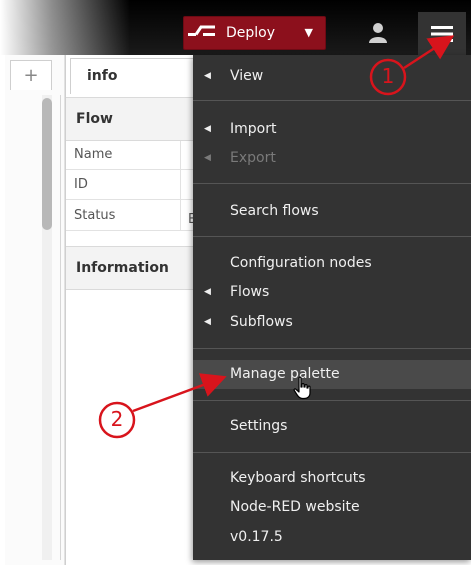 Image resolution: width=471 pixels, height=565 pixels. What do you see at coordinates (31, 75) in the screenshot?
I see `add-flow-tab-button: +` at bounding box center [31, 75].